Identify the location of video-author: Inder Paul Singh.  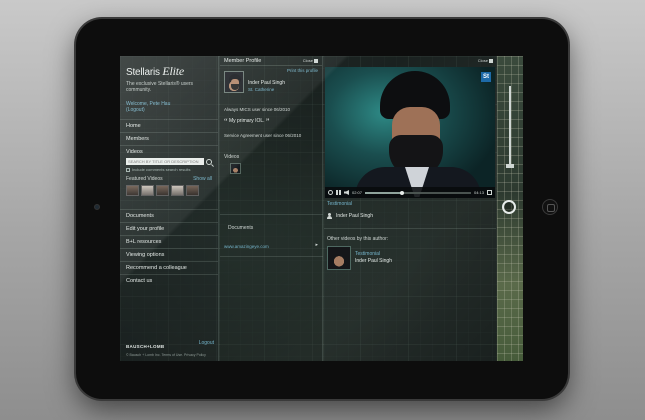
(350, 216).